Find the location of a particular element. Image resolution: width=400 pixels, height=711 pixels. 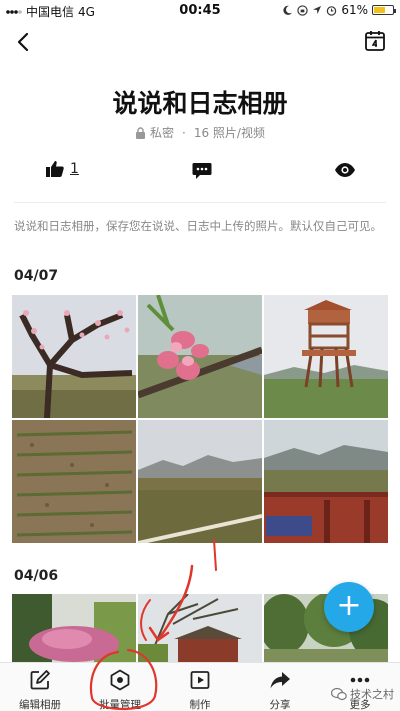

share-icon is located at coordinates (280, 680).